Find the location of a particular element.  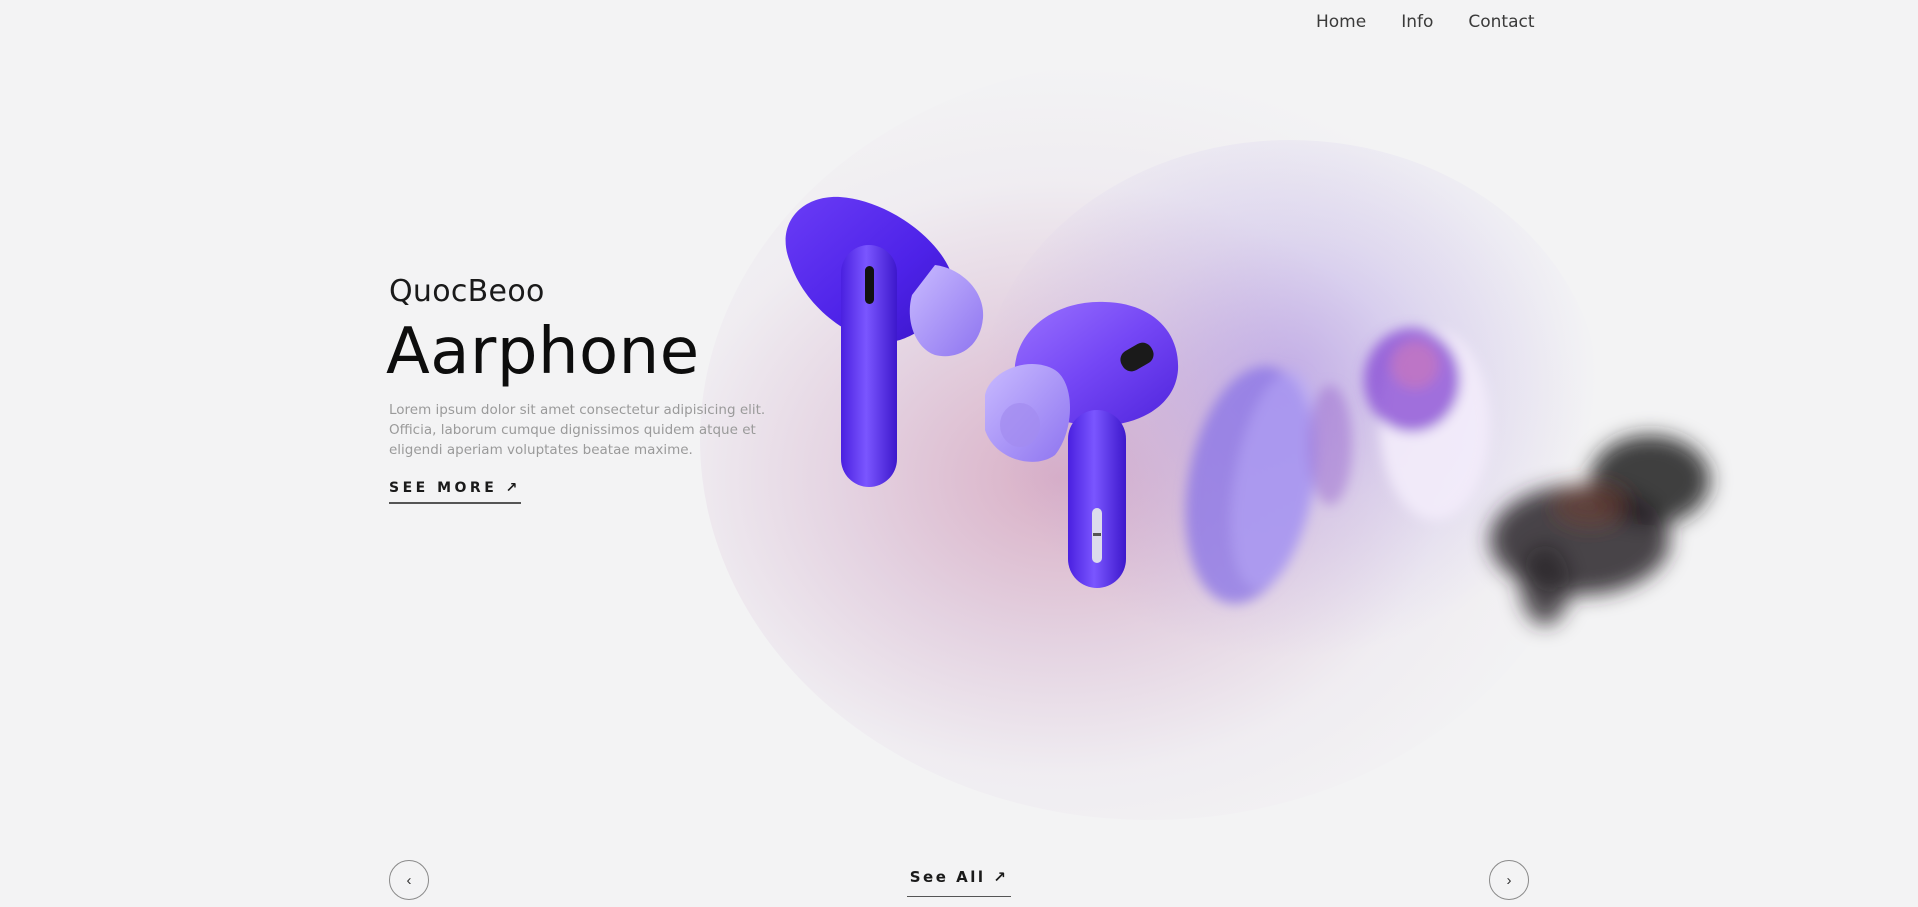

earbud-right is located at coordinates (1082, 444).